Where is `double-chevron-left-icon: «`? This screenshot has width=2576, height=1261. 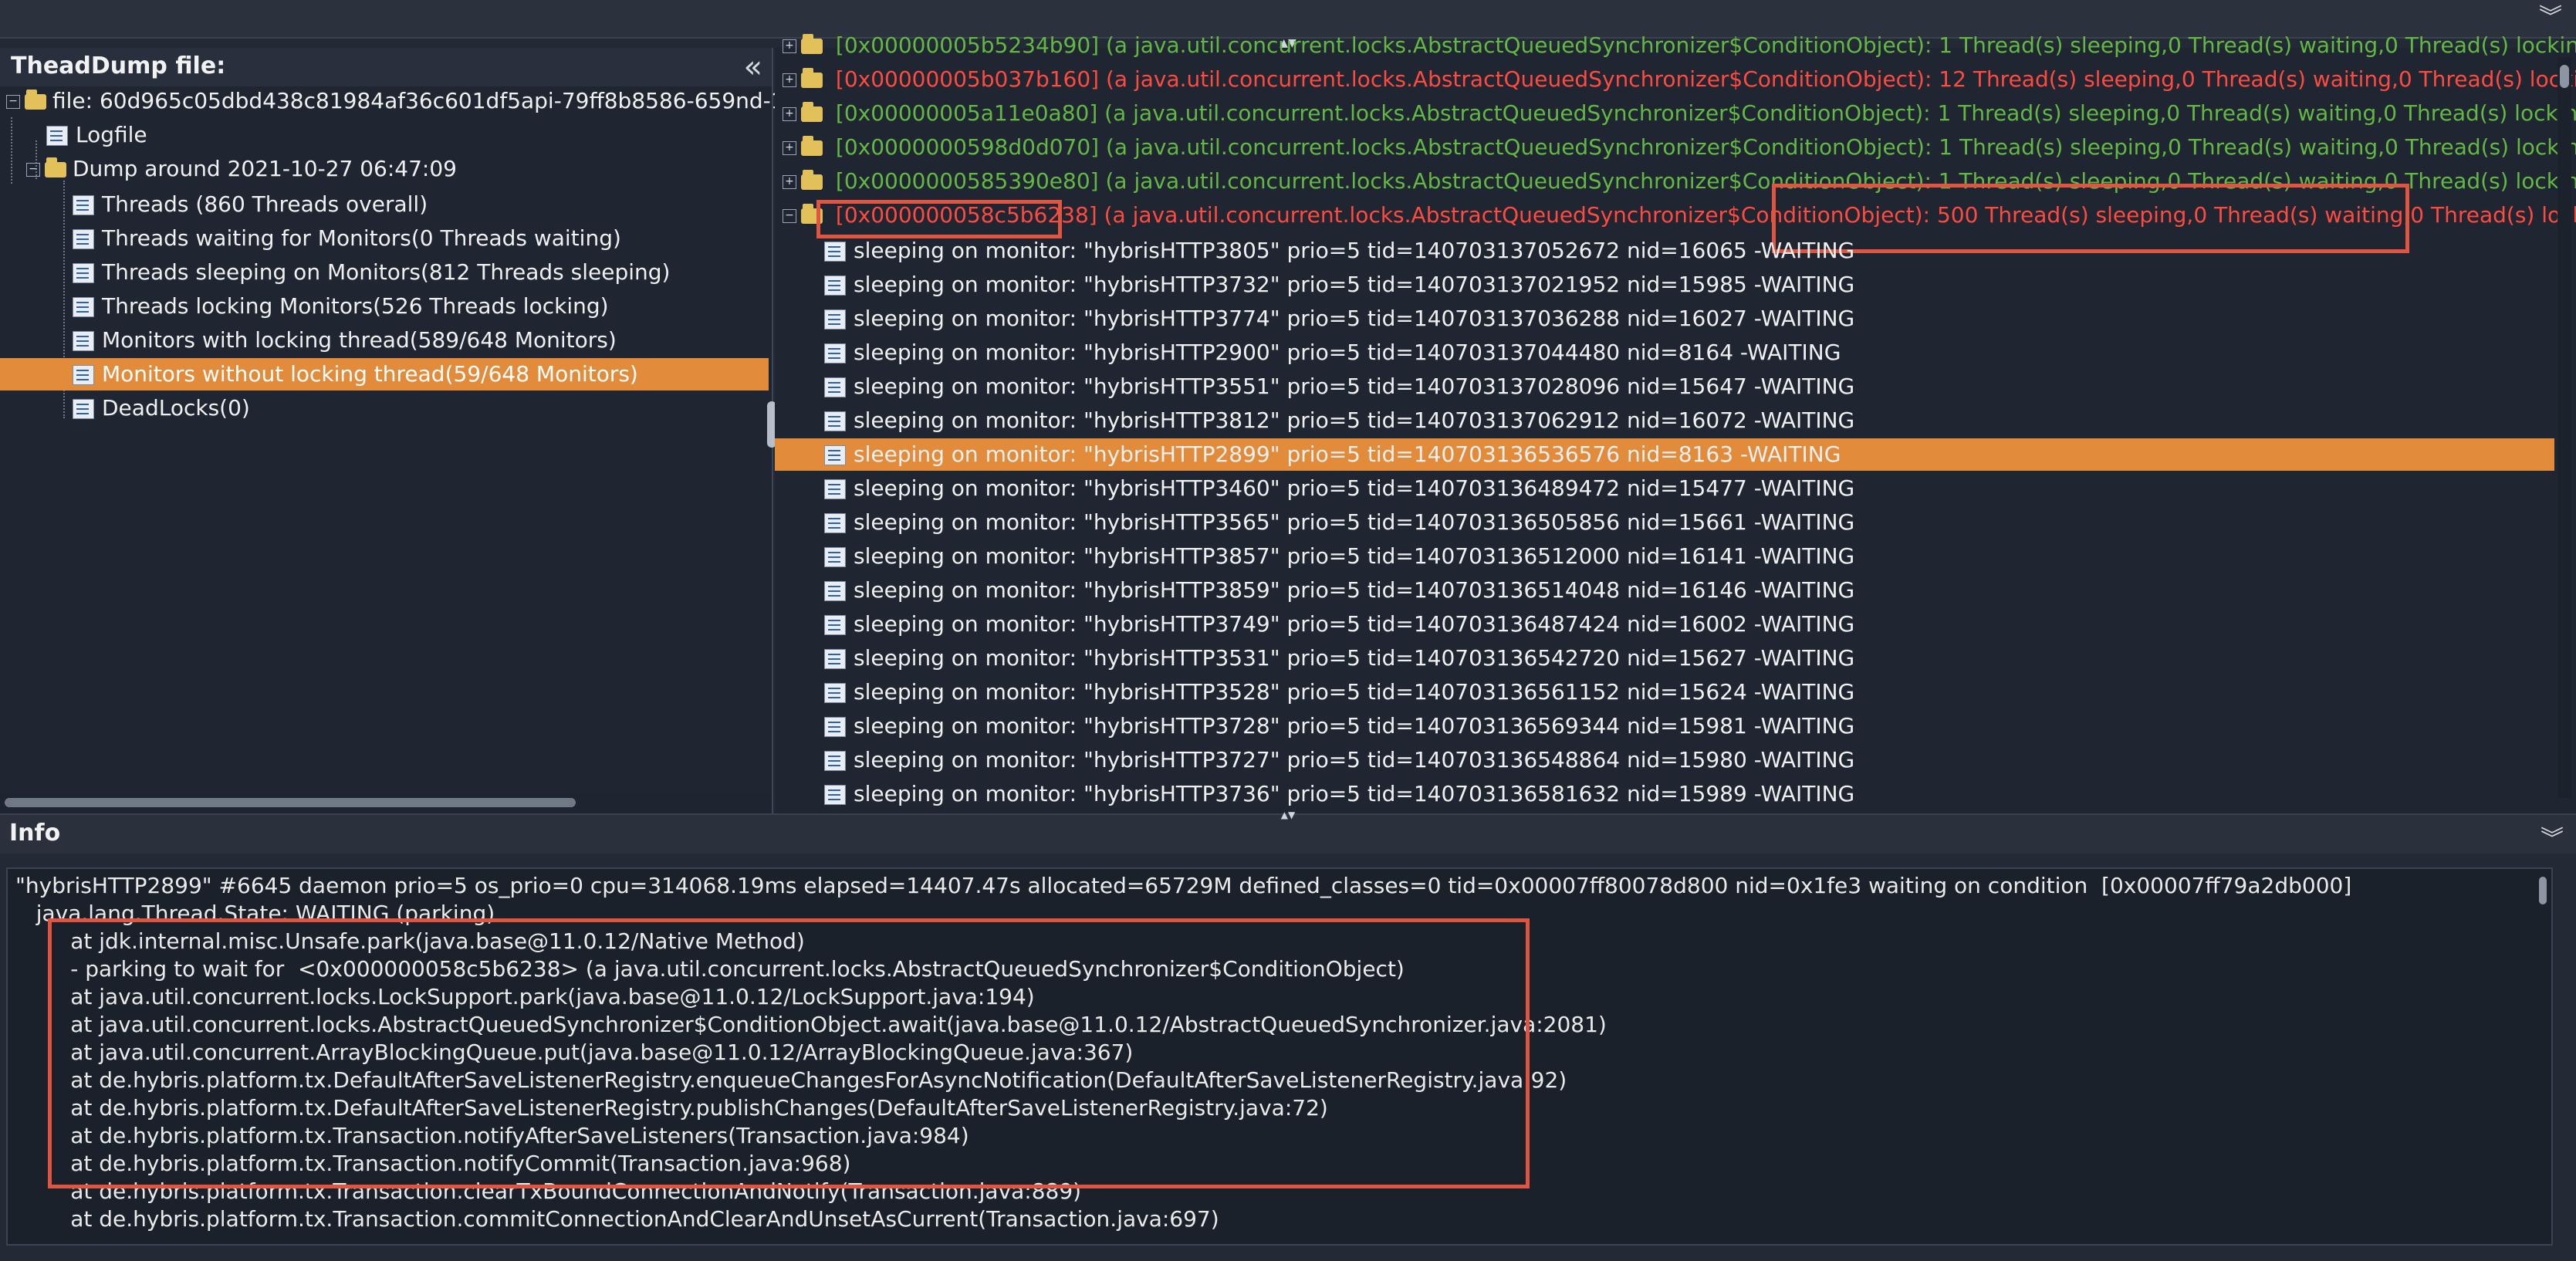
double-chevron-left-icon: « is located at coordinates (753, 67).